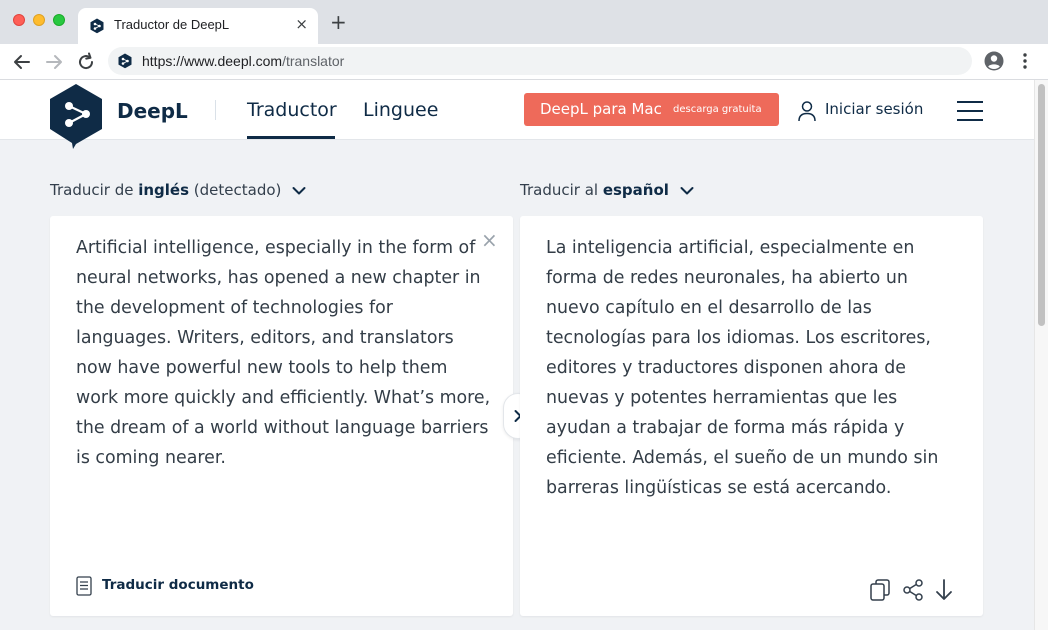 The width and height of the screenshot is (1048, 630). I want to click on tab-title: Traductor de DeepL, so click(172, 24).